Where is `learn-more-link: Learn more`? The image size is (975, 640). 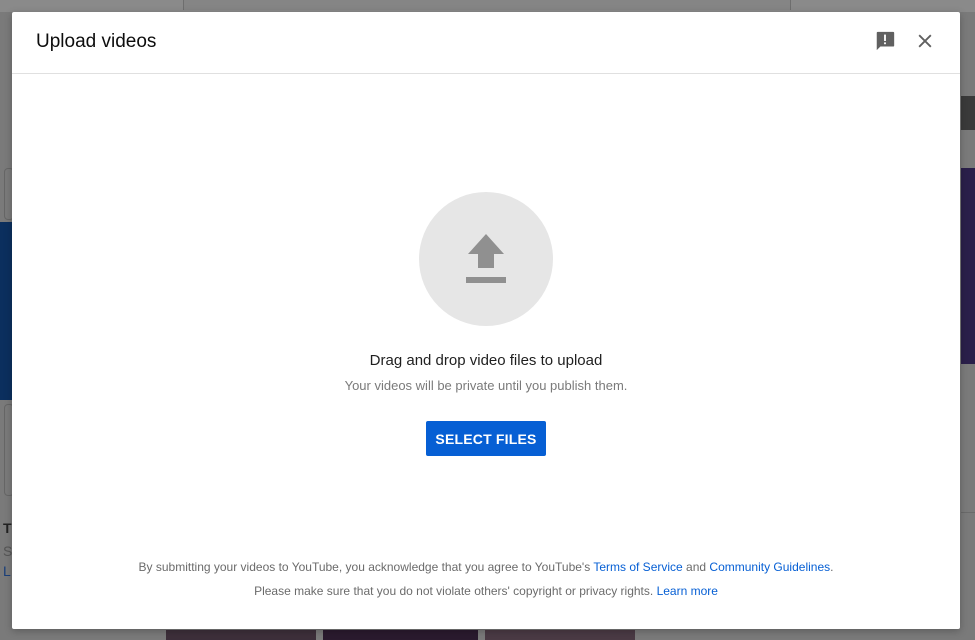 learn-more-link: Learn more is located at coordinates (687, 591).